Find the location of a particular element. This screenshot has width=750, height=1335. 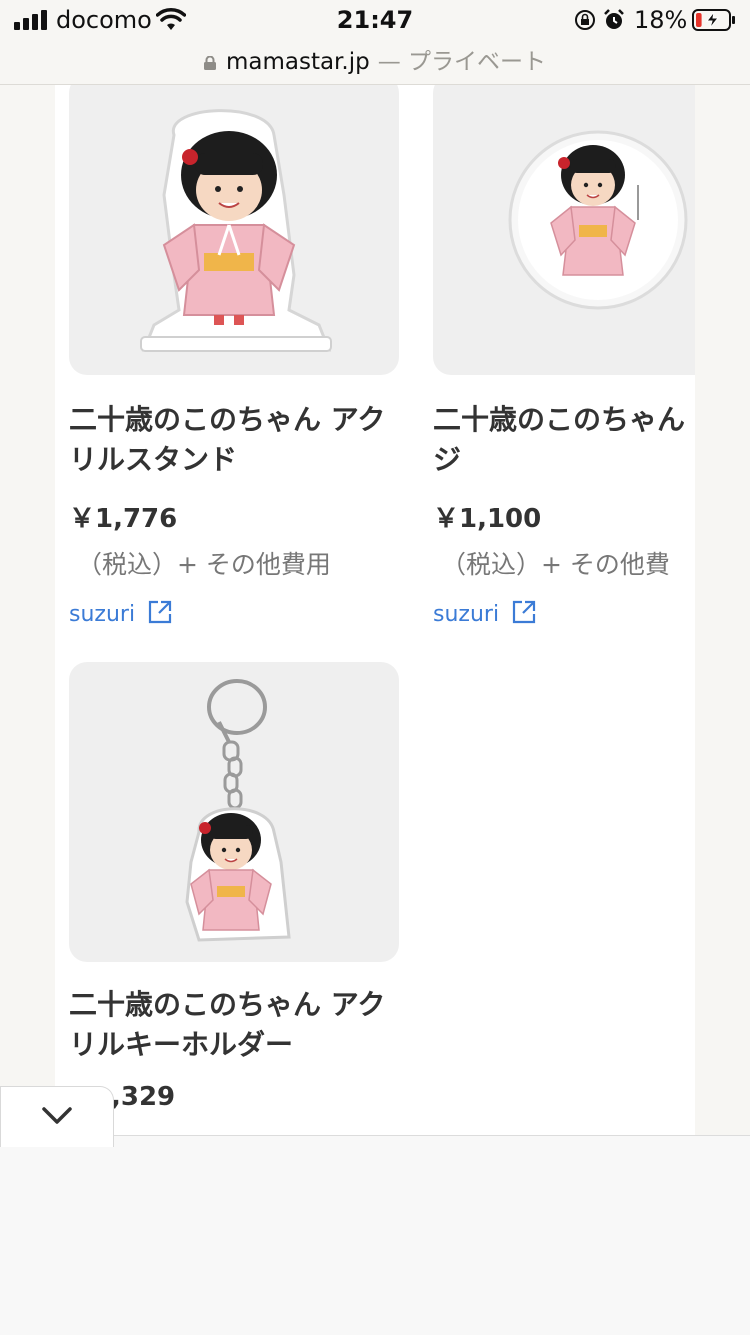

url-bar: mamastar.jp — プライベート is located at coordinates (375, 62).